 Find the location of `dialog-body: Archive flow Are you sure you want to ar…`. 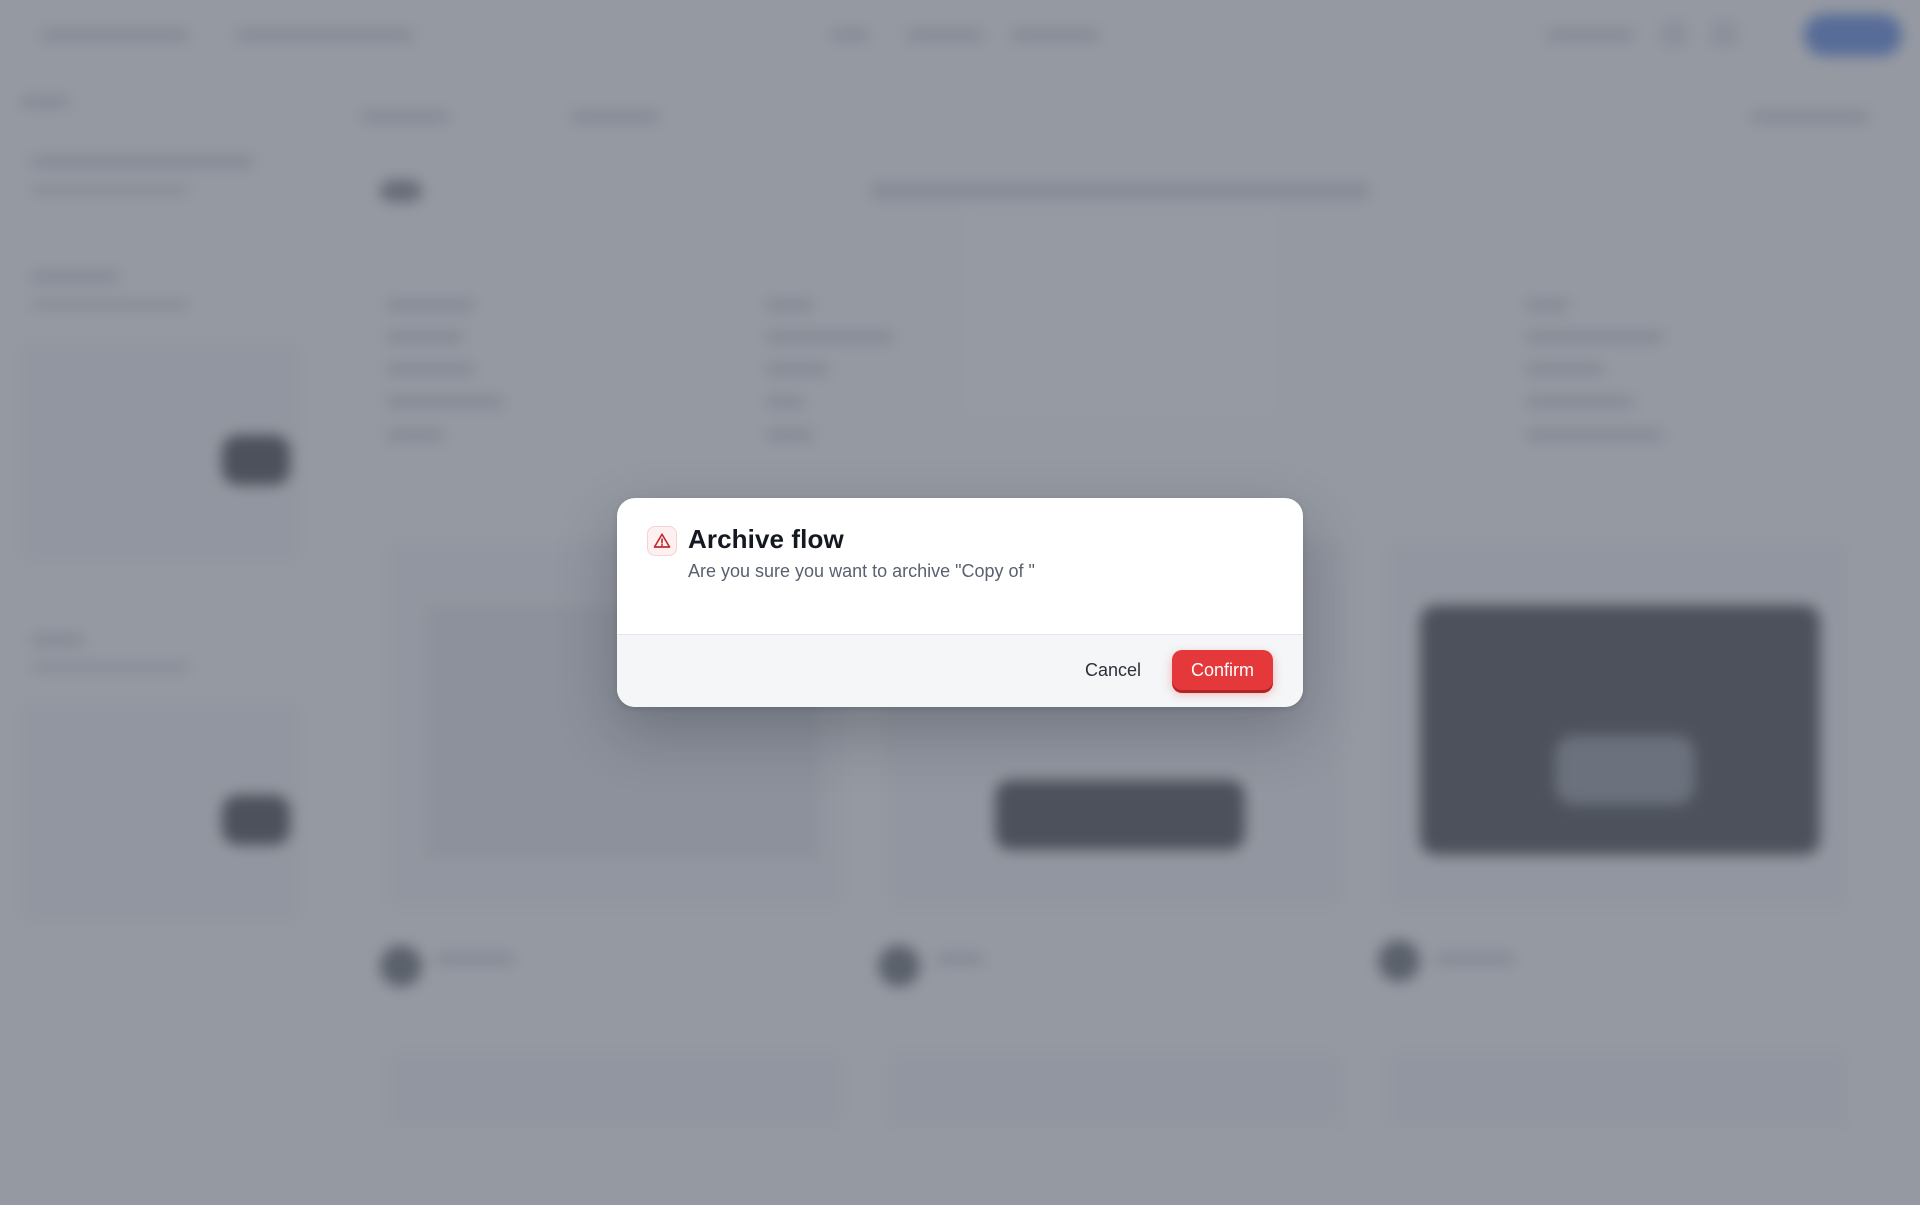

dialog-body: Archive flow Are you sure you want to ar… is located at coordinates (960, 566).